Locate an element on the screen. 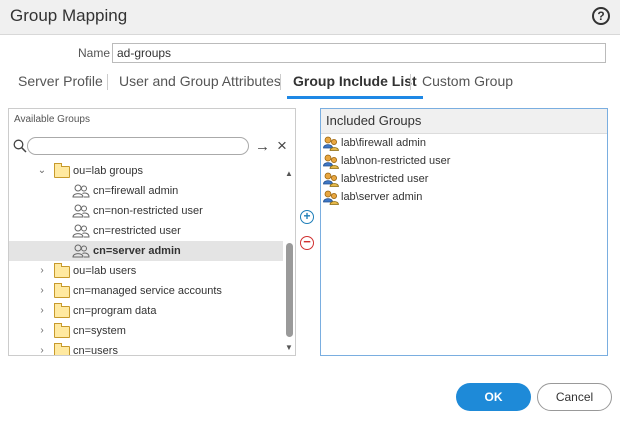 The width and height of the screenshot is (620, 426). tree-node-managed-service-accounts: › cn=managed service accounts is located at coordinates (146, 291).